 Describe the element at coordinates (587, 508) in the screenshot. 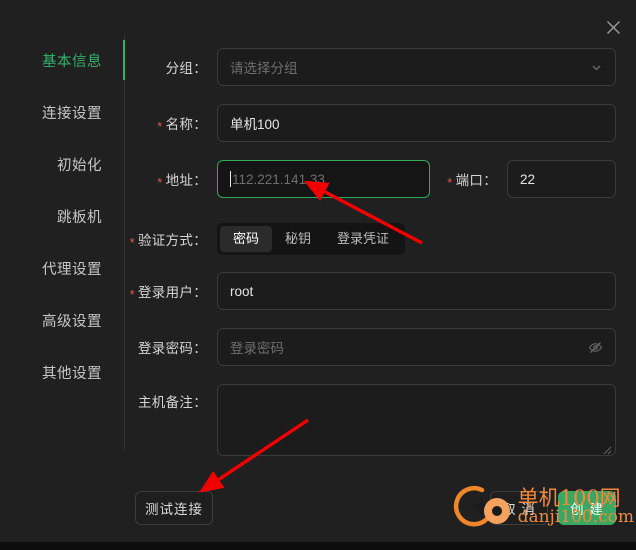

I see `create-button: 创 建` at that location.